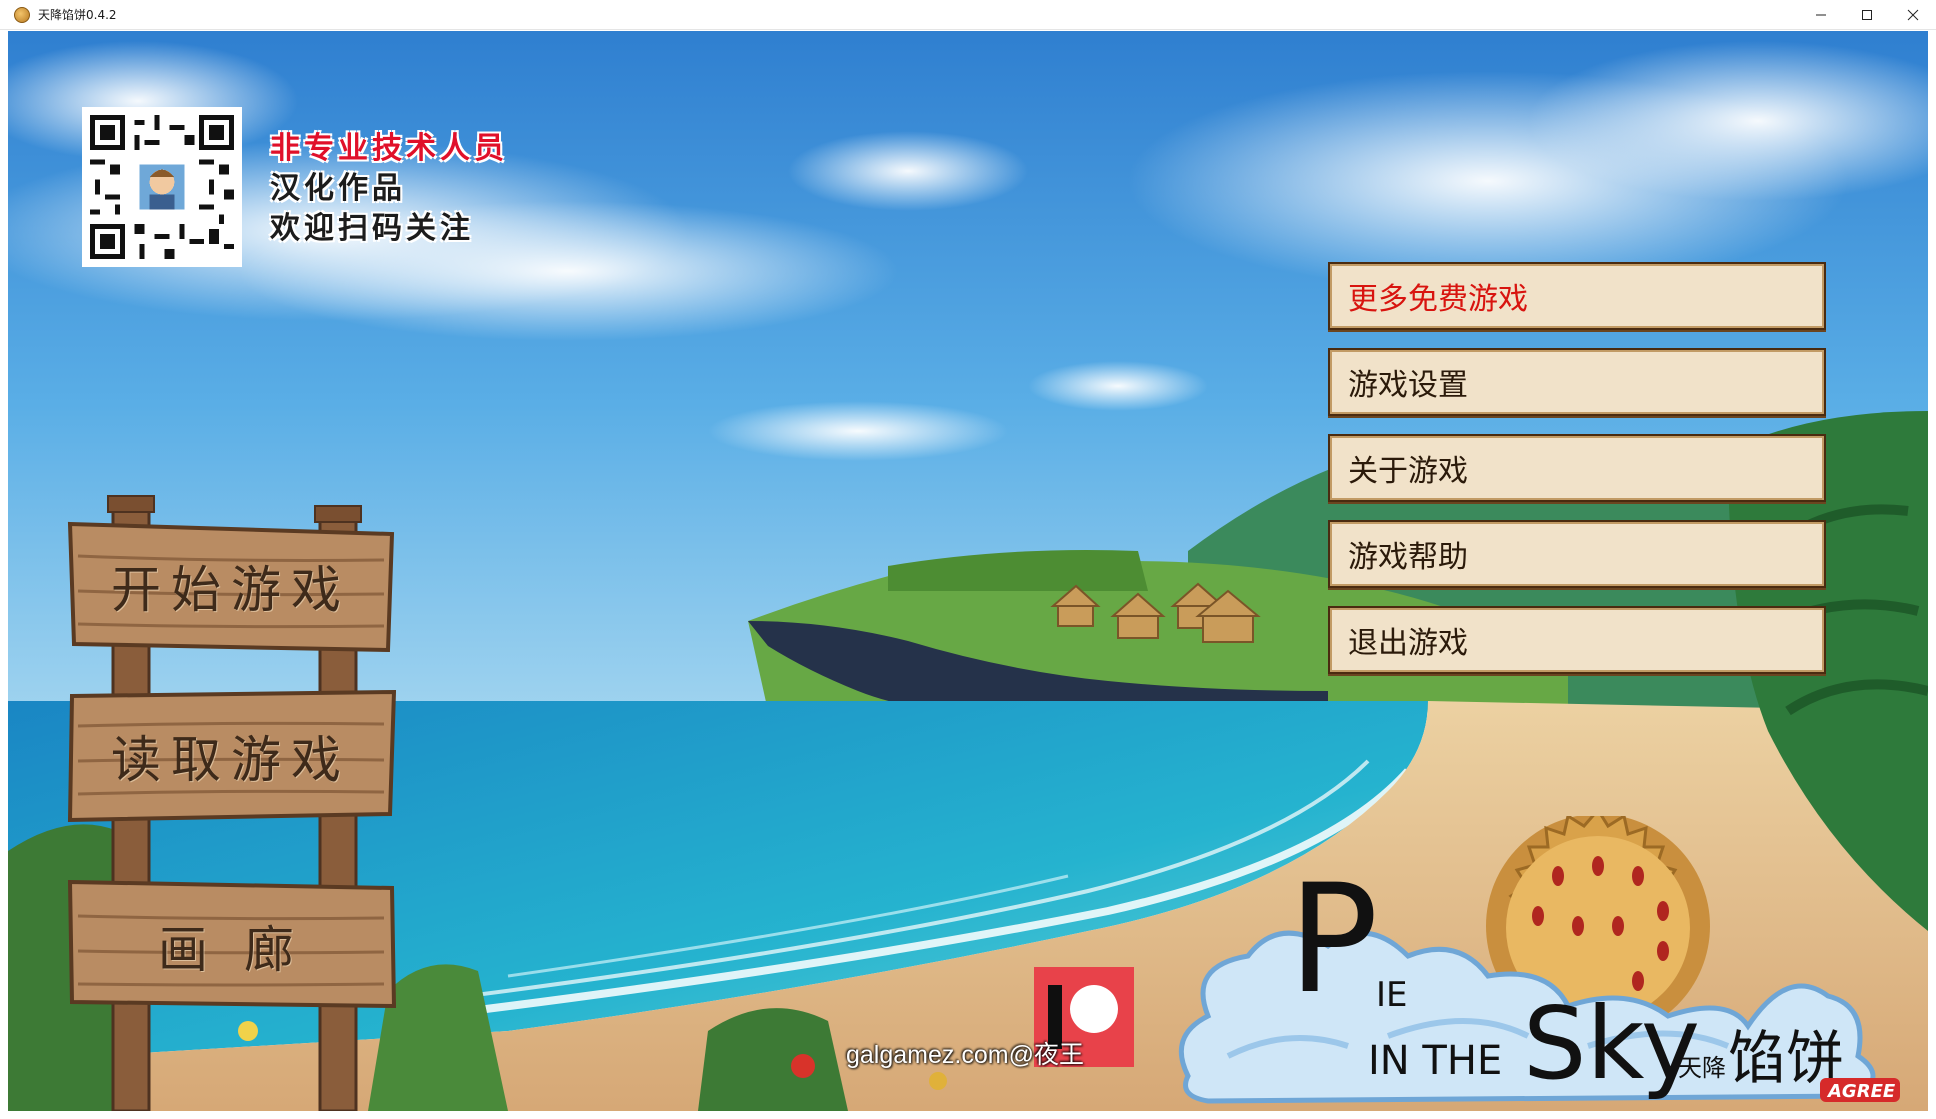 This screenshot has width=1936, height=1119. What do you see at coordinates (1702, 1068) in the screenshot?
I see `logo-cn-small: 天降` at bounding box center [1702, 1068].